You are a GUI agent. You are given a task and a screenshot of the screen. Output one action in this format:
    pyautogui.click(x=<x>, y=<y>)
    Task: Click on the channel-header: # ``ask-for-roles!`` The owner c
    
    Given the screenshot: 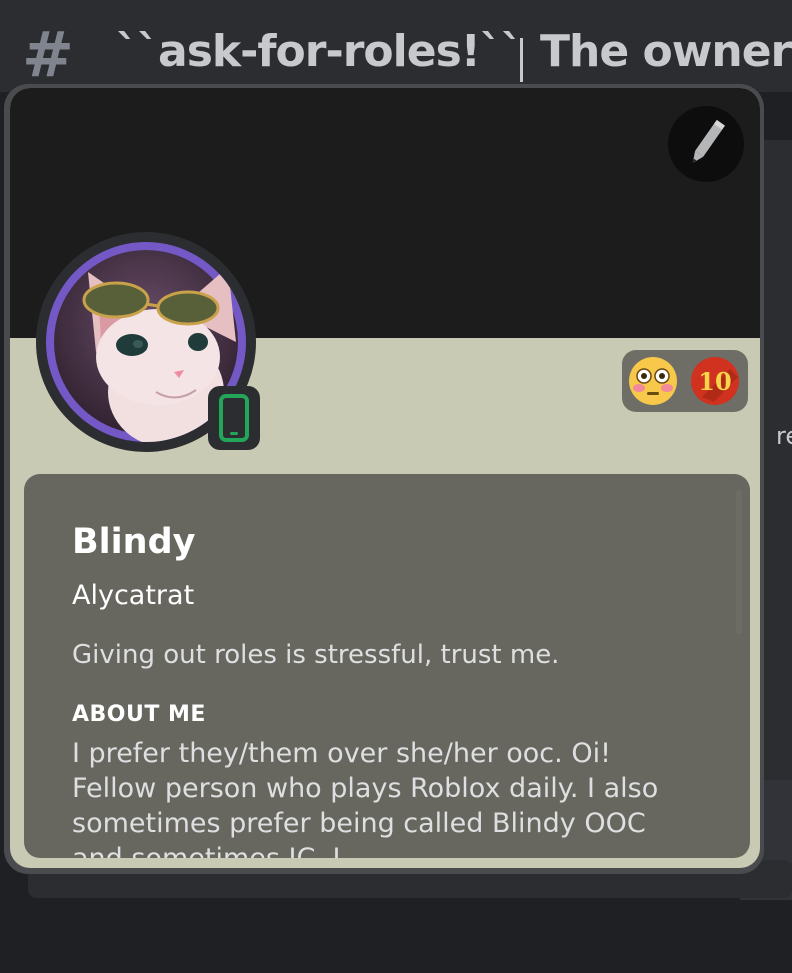 What is the action you would take?
    pyautogui.click(x=396, y=46)
    